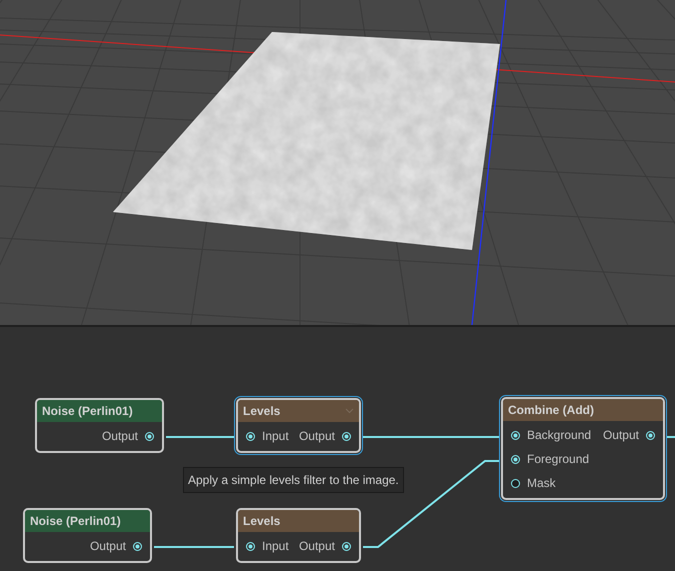  Describe the element at coordinates (293, 480) in the screenshot. I see `tooltip: Apply a simple levels filter to the image.` at that location.